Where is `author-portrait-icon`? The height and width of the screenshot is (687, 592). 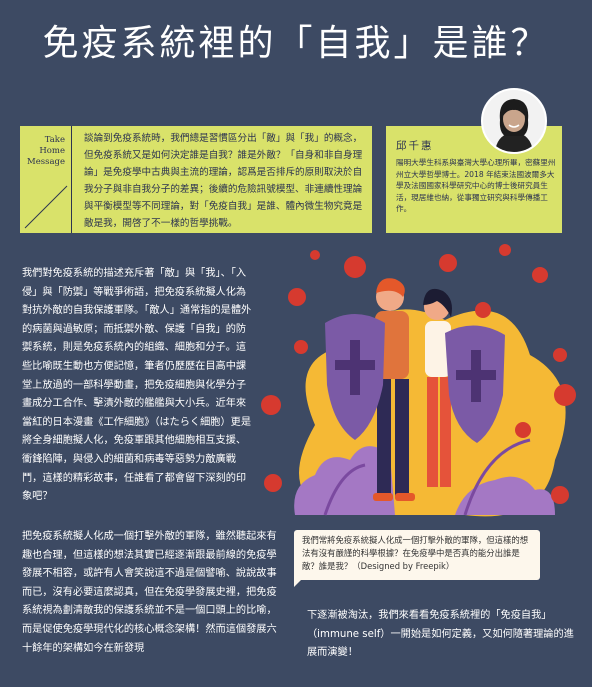
author-portrait-icon is located at coordinates (514, 121).